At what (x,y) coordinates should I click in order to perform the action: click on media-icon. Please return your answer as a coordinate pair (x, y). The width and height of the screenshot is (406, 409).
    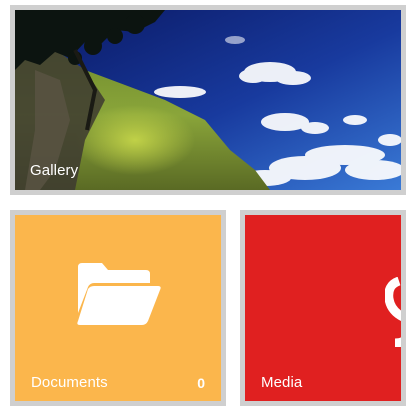
    Looking at the image, I should click on (393, 312).